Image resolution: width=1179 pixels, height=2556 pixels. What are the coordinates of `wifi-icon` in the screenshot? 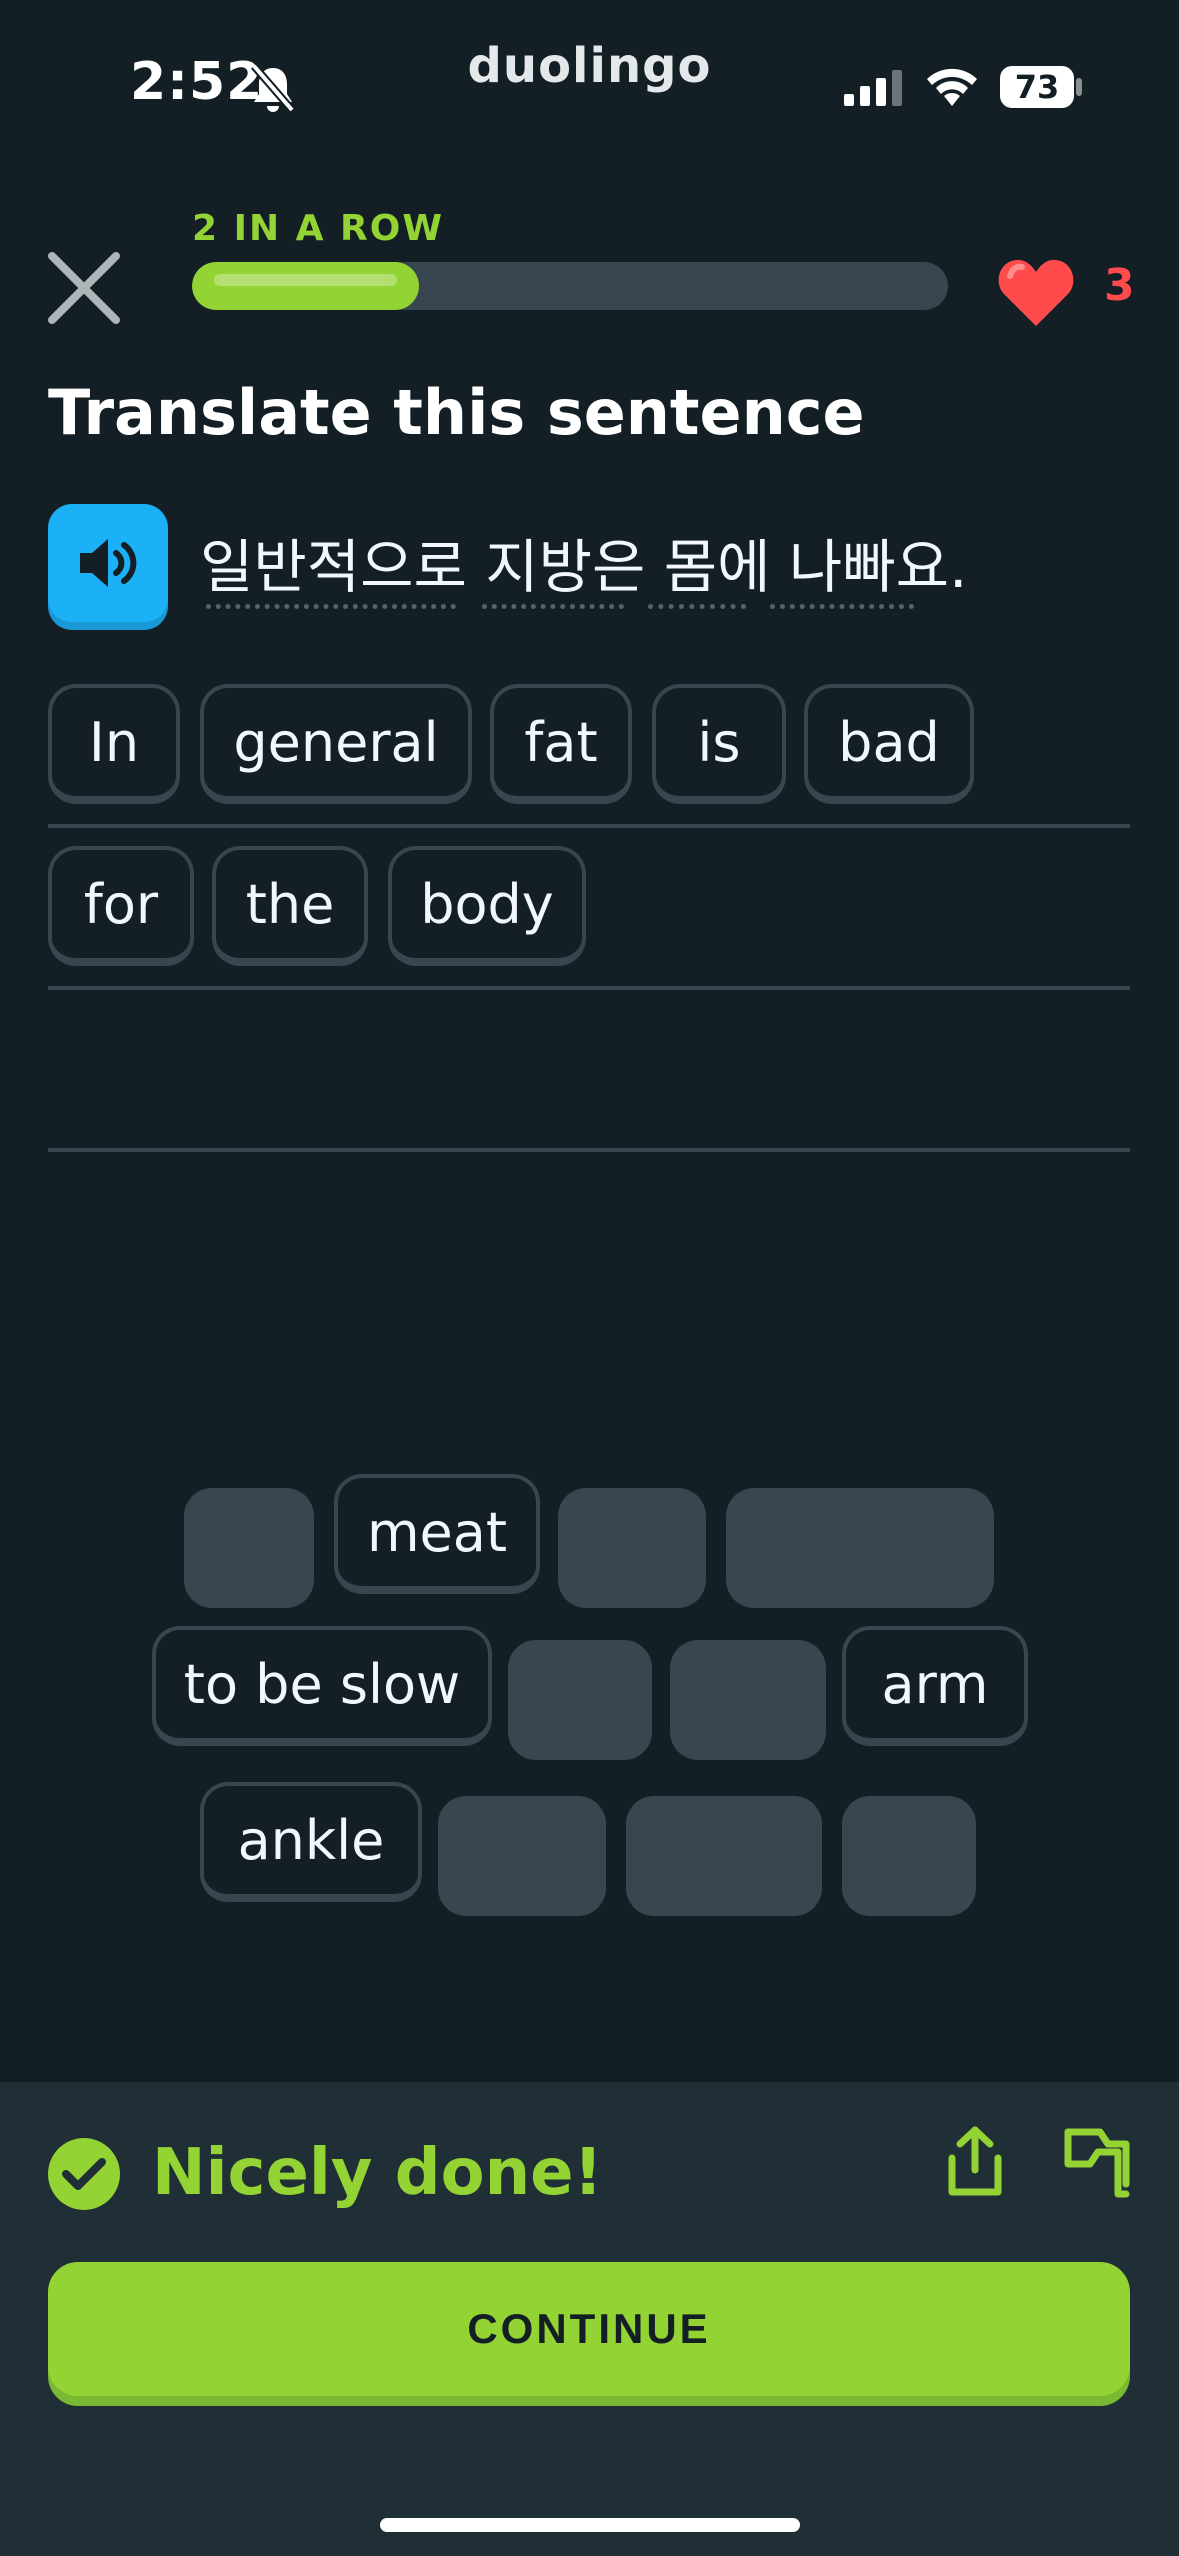 It's located at (952, 87).